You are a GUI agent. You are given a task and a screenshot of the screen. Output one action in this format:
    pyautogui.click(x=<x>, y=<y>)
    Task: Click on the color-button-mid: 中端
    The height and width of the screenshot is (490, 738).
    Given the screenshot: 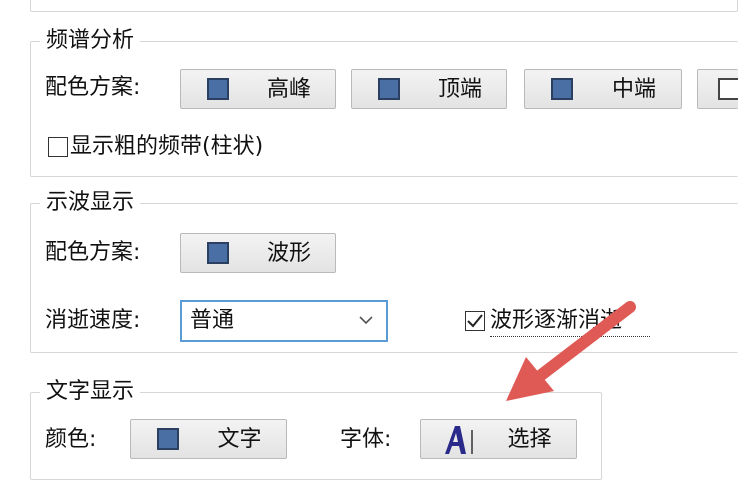 What is the action you would take?
    pyautogui.click(x=603, y=89)
    